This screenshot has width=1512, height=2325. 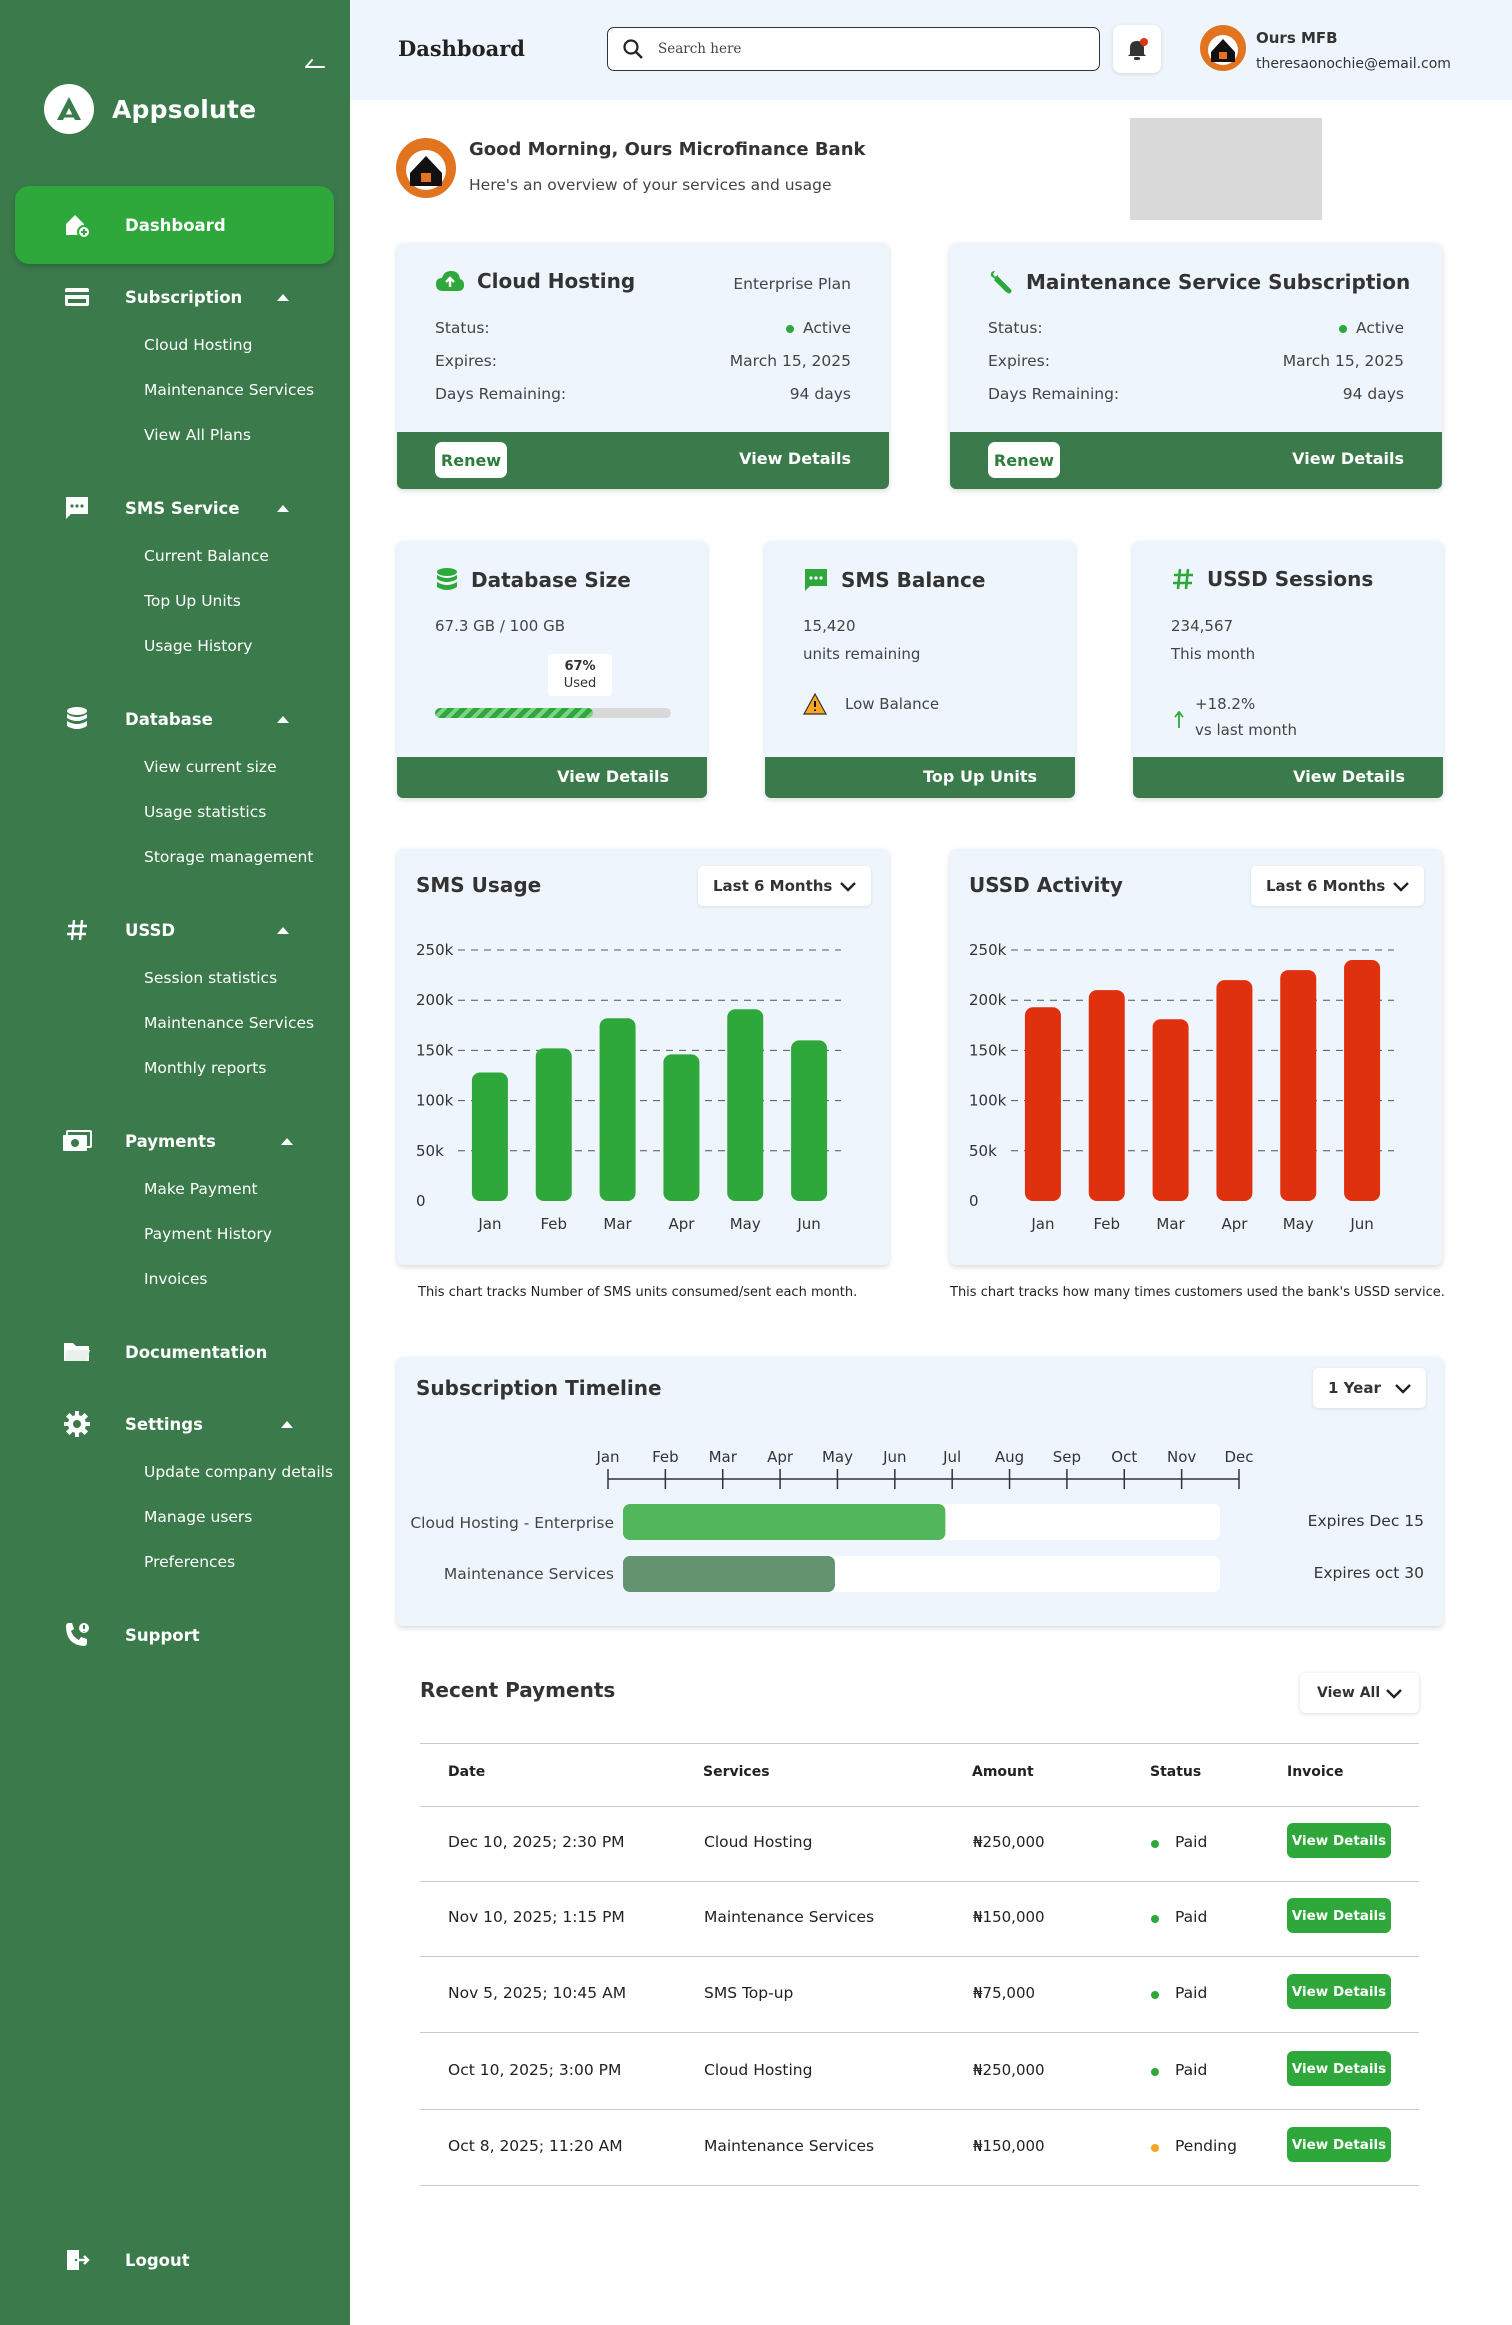 What do you see at coordinates (189, 1562) in the screenshot?
I see `sidebar-subitem-preferences: Preferences` at bounding box center [189, 1562].